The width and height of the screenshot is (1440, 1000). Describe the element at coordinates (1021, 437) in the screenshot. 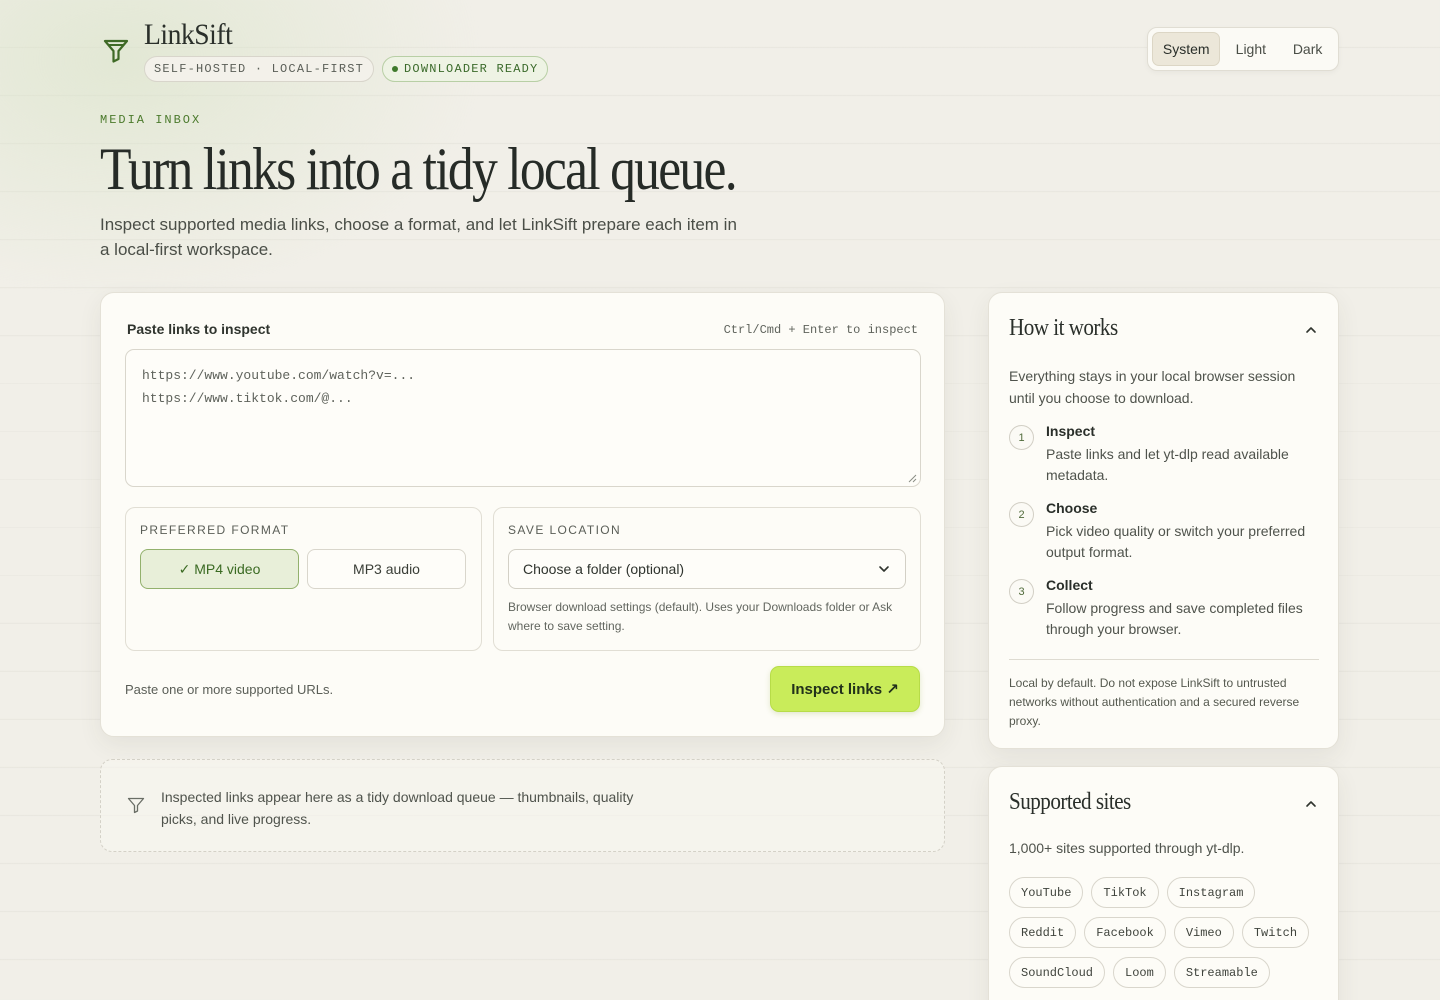

I see `step-number: 1` at that location.